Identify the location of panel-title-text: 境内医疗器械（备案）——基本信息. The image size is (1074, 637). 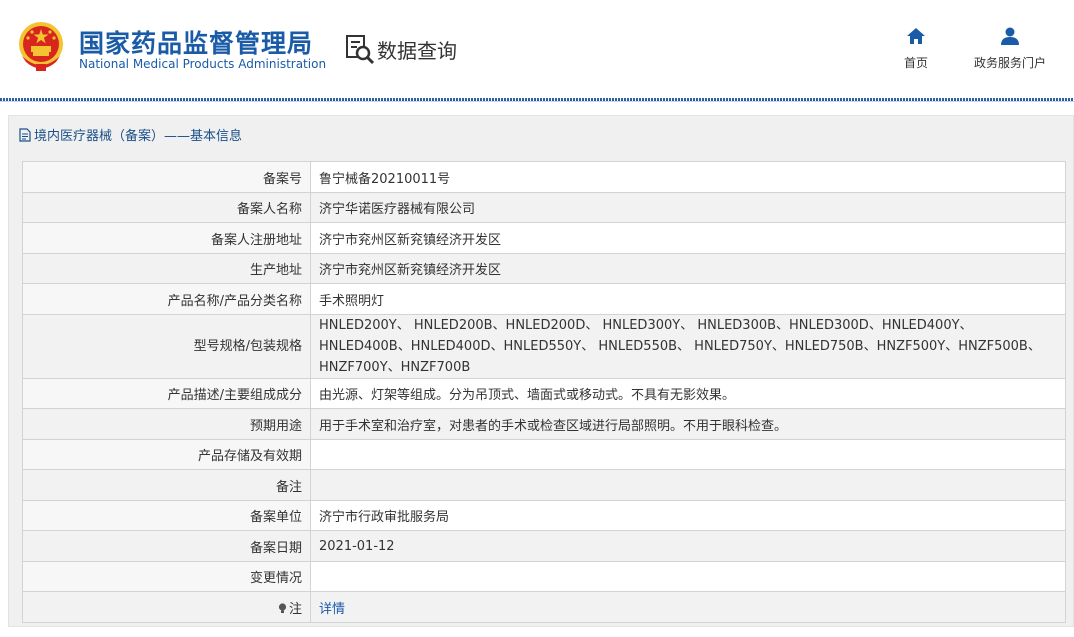
(138, 136).